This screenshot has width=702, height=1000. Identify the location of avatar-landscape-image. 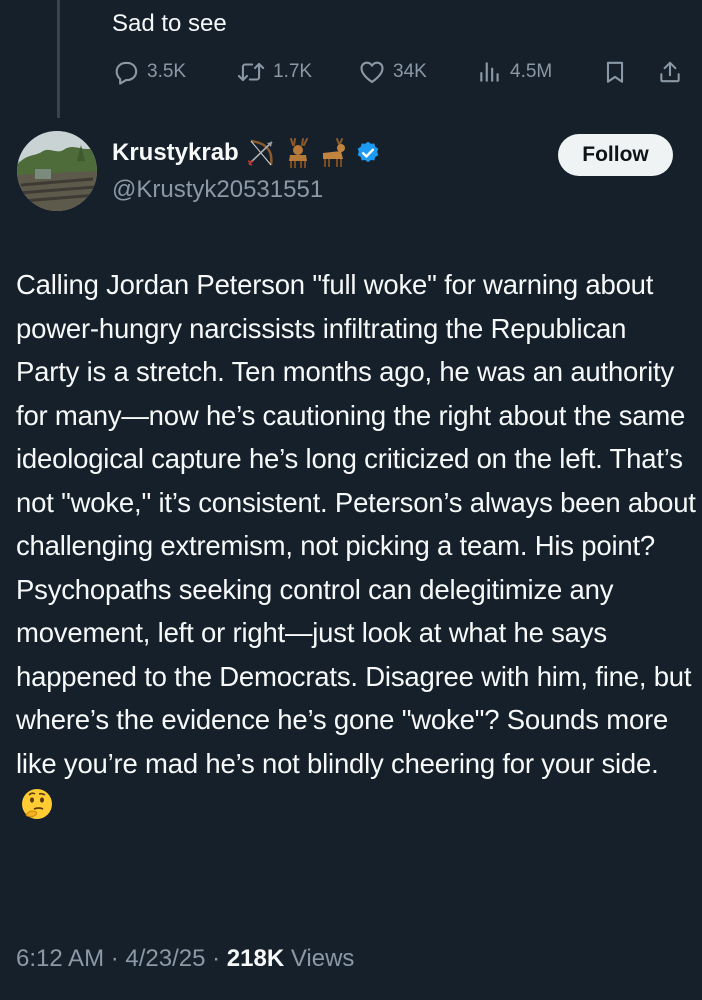
(57, 171).